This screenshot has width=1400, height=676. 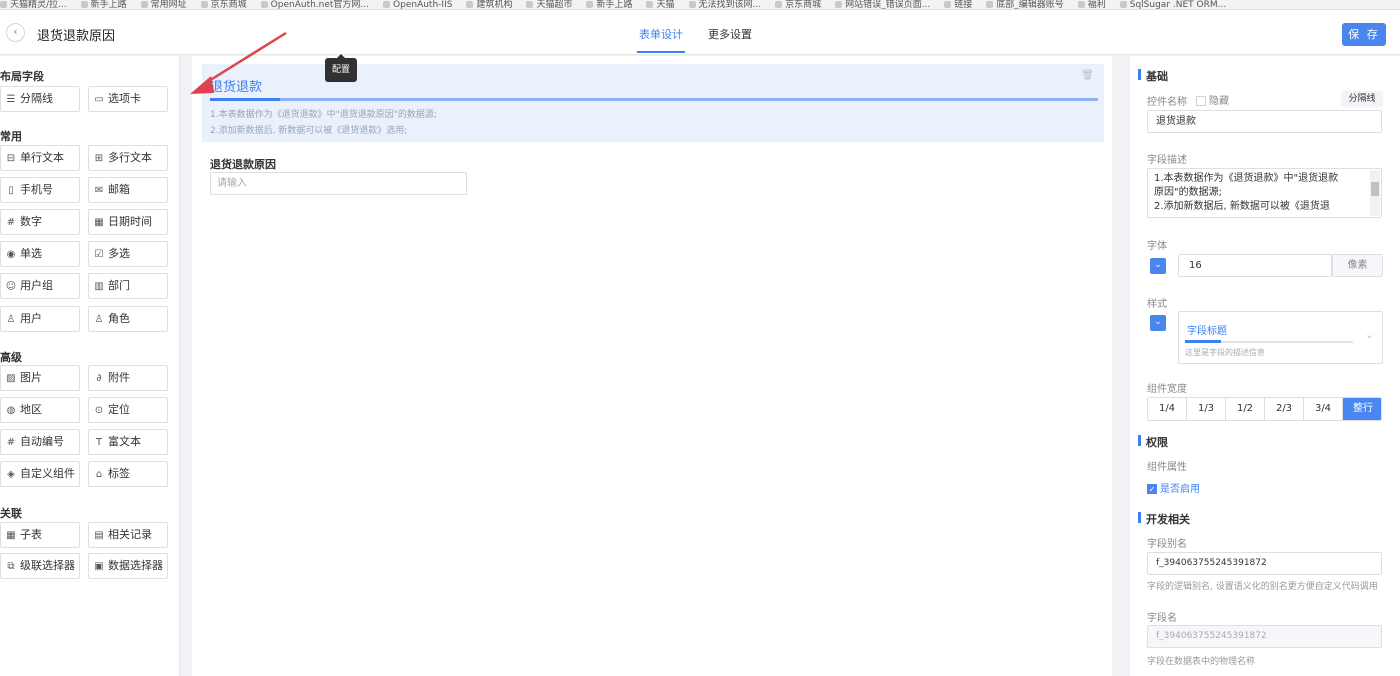 What do you see at coordinates (40, 190) in the screenshot?
I see `comp-phone: ▯ 手机号` at bounding box center [40, 190].